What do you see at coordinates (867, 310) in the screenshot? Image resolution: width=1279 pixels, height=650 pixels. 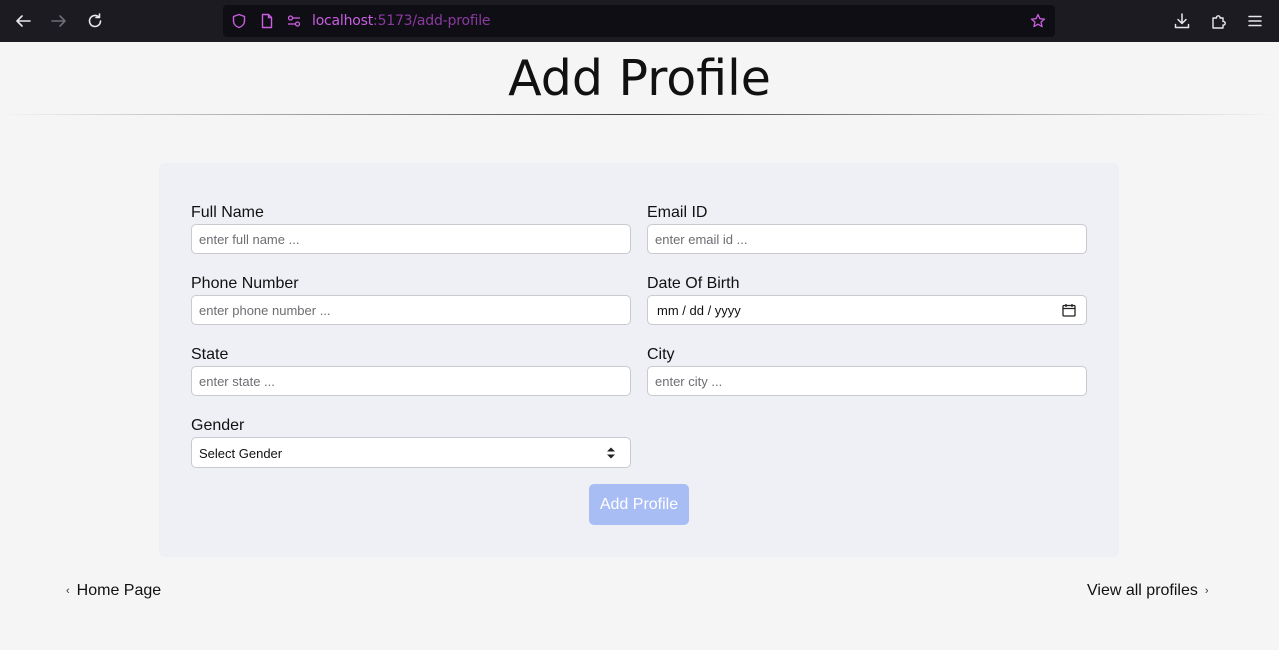 I see `dob-input: mm / dd / yyyy` at bounding box center [867, 310].